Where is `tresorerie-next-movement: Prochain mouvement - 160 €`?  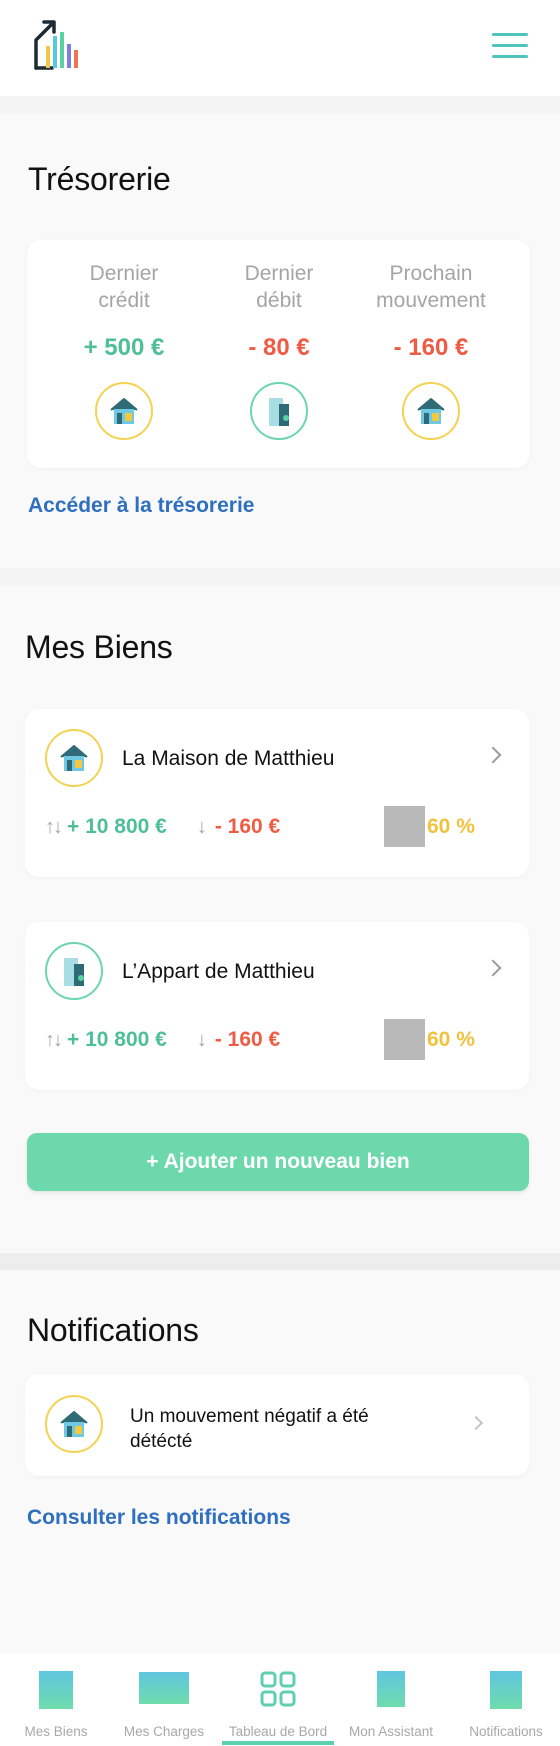
tresorerie-next-movement: Prochain mouvement - 160 € is located at coordinates (431, 350).